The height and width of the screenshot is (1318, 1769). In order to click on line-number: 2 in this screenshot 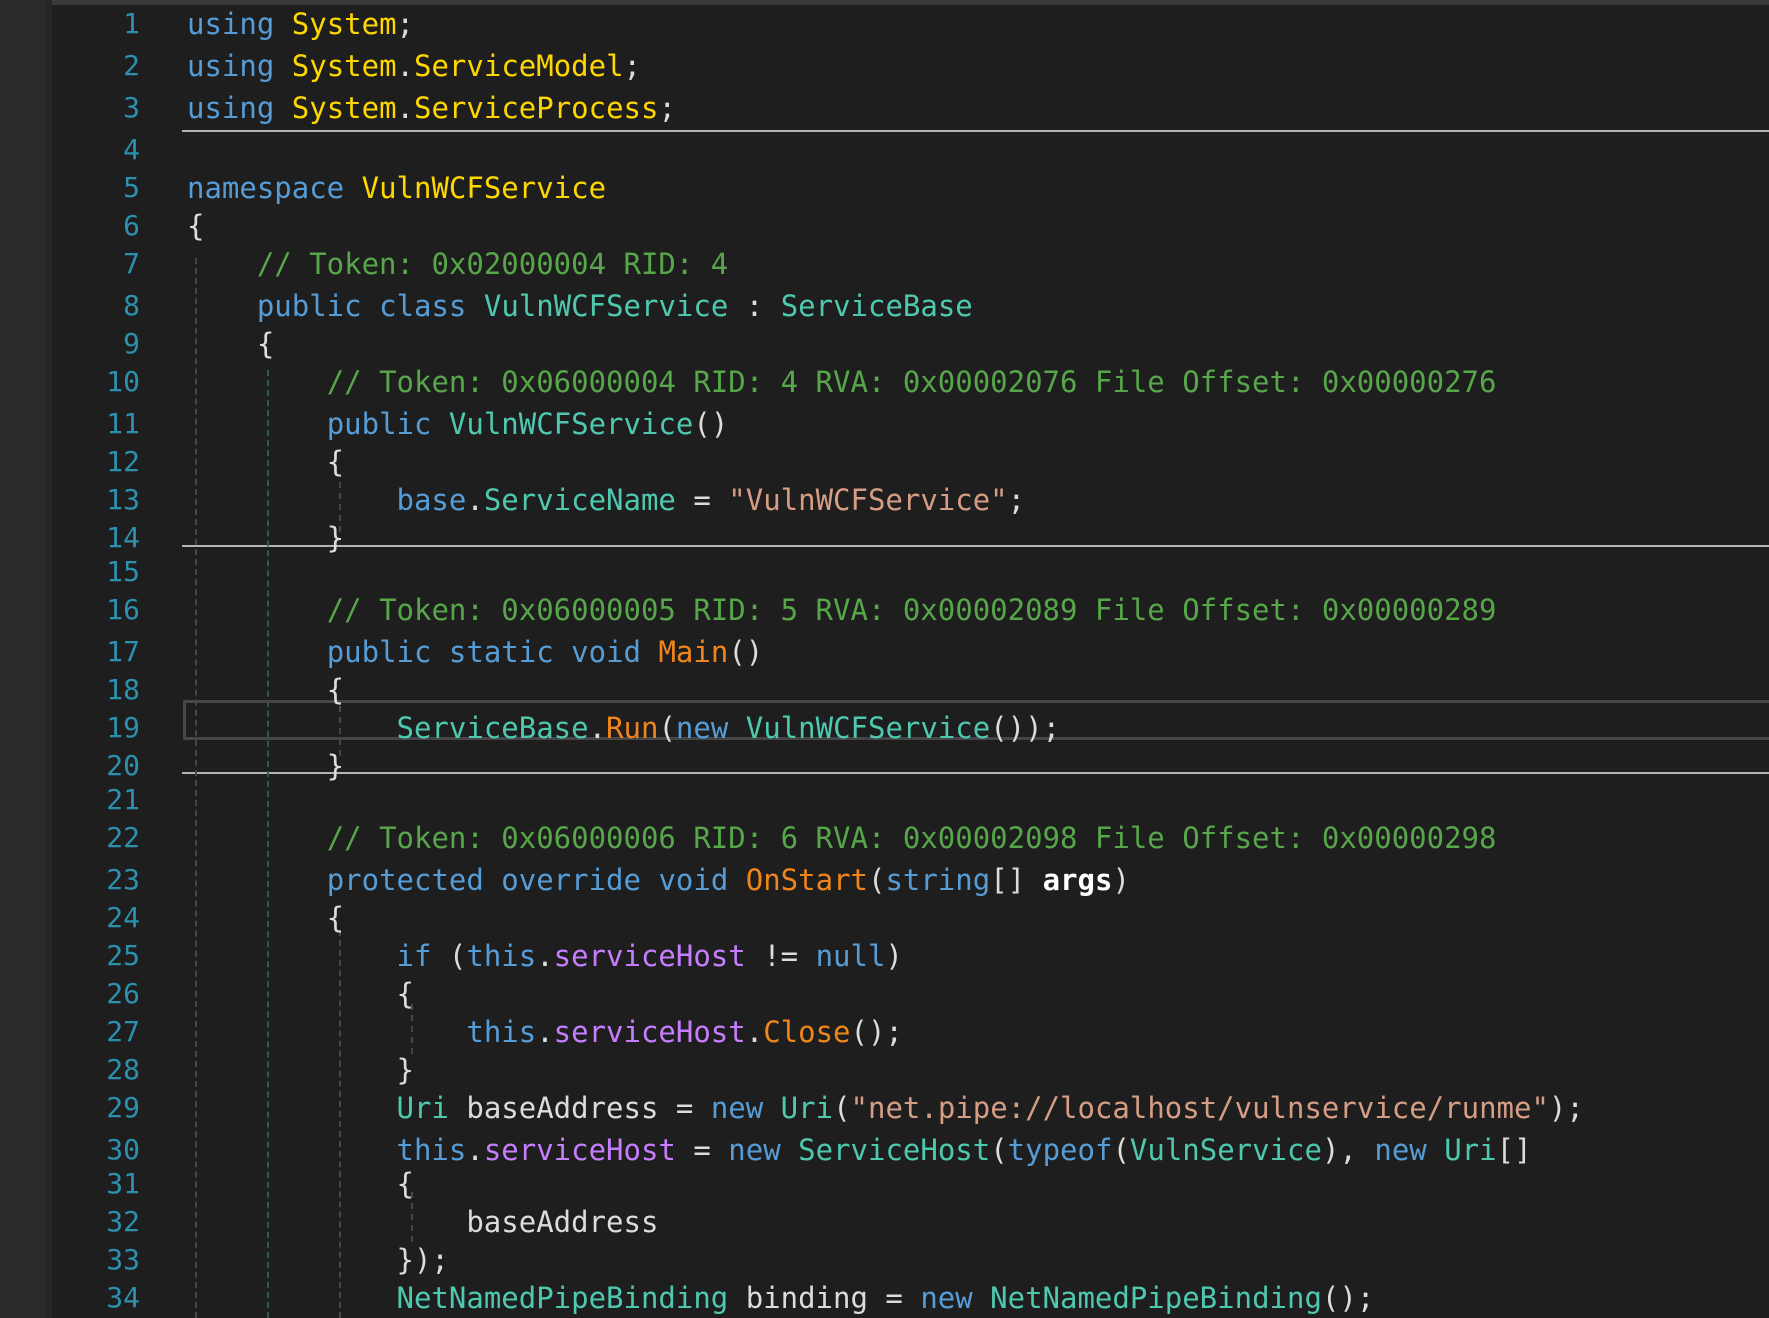, I will do `click(131, 65)`.